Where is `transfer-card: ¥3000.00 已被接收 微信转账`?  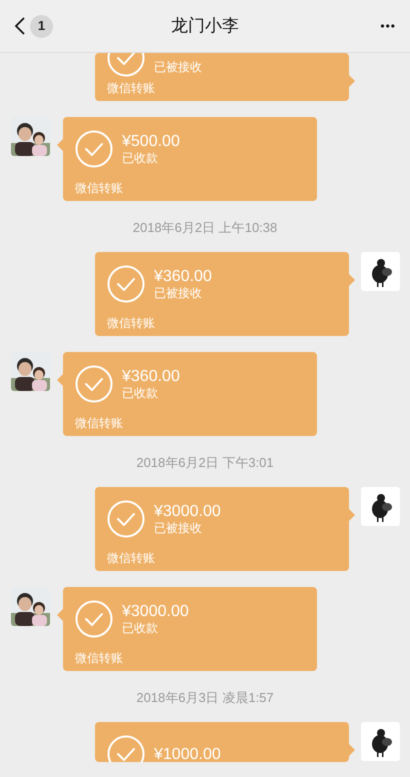 transfer-card: ¥3000.00 已被接收 微信转账 is located at coordinates (222, 529).